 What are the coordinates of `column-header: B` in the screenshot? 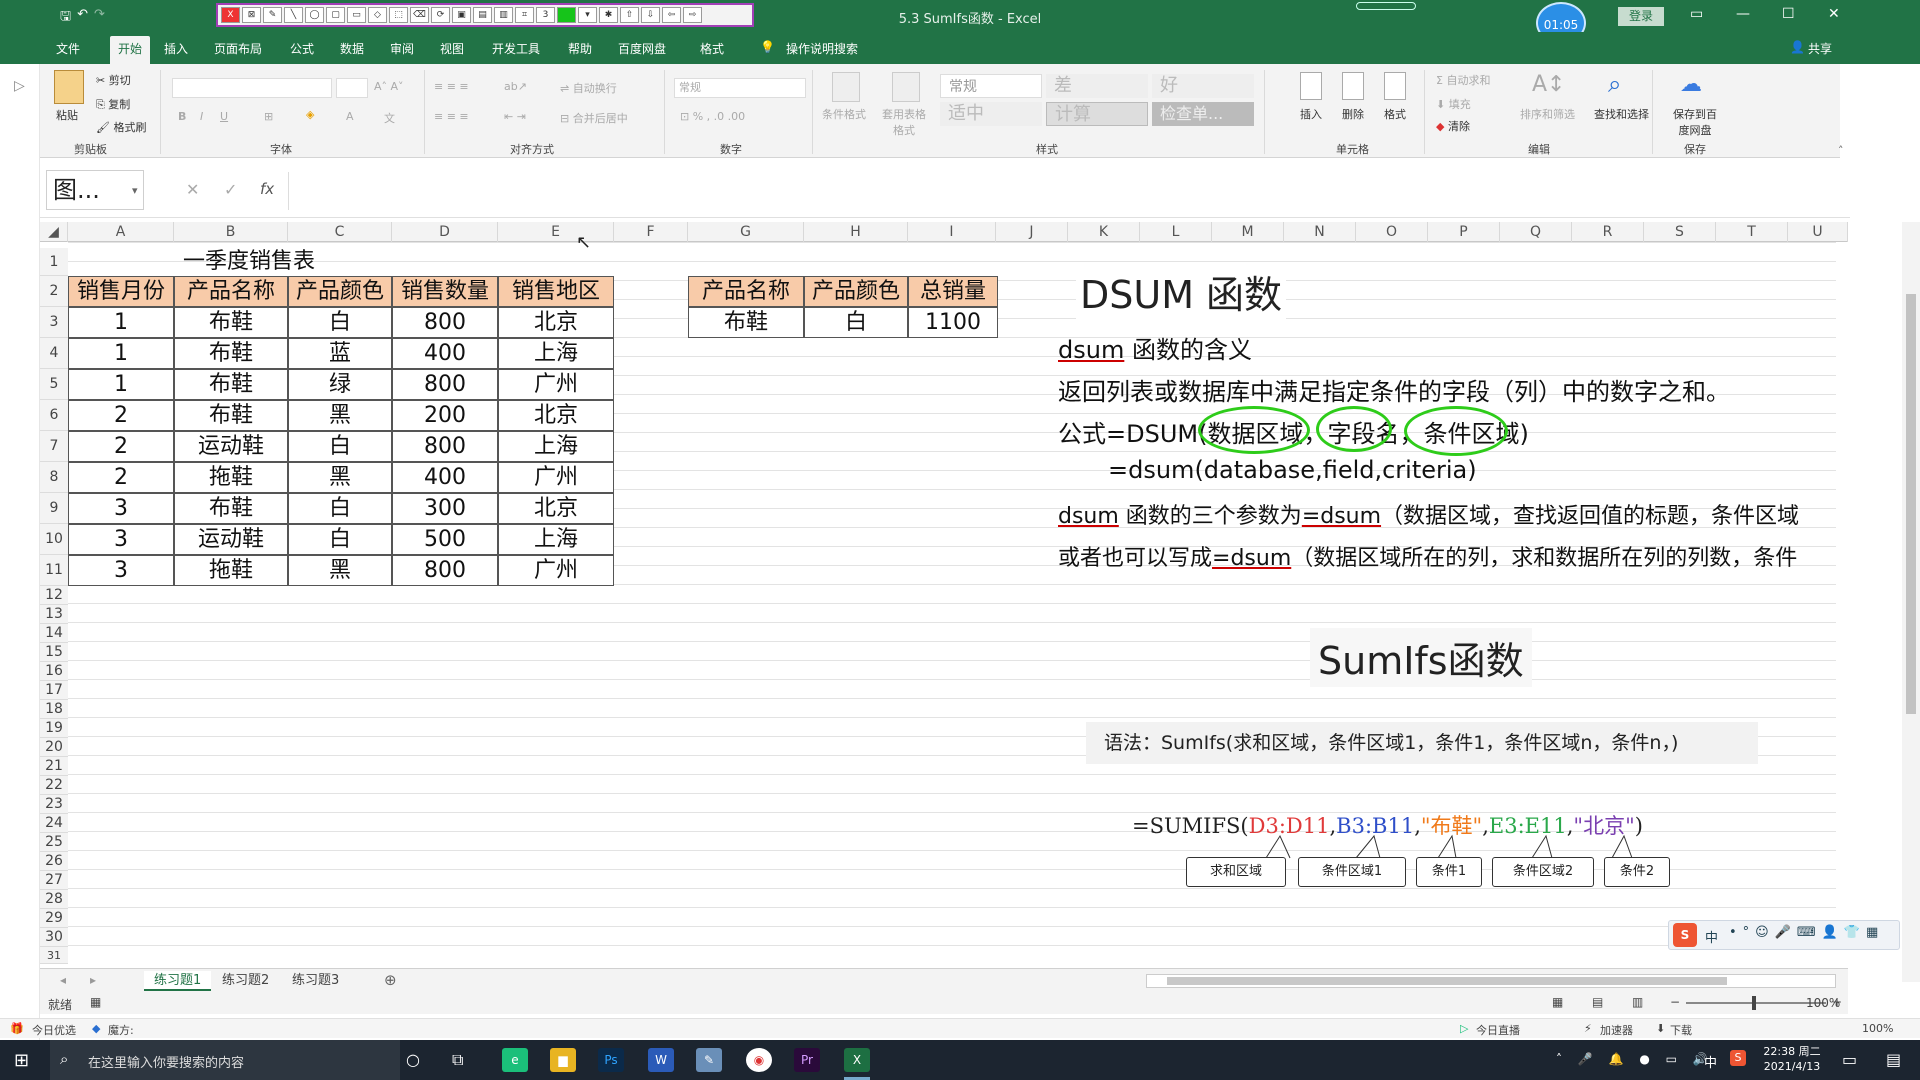 It's located at (231, 232).